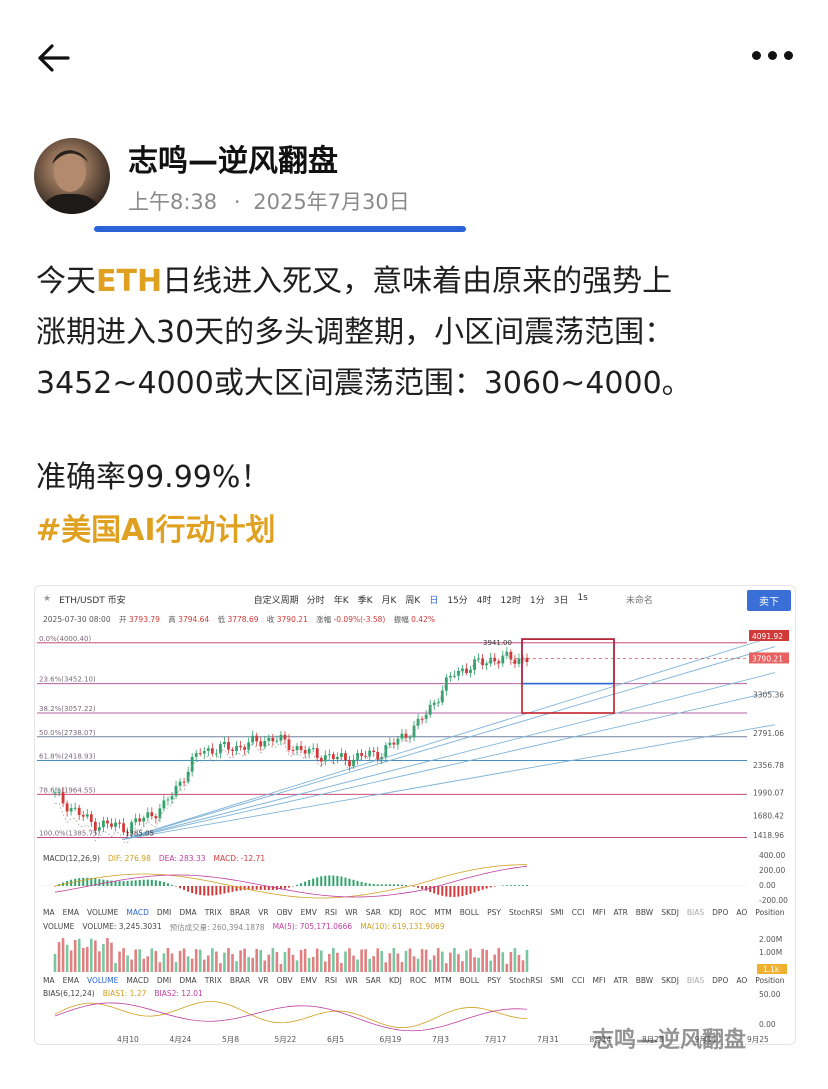 The width and height of the screenshot is (828, 1089). What do you see at coordinates (129, 281) in the screenshot?
I see `eth-link: ETH` at bounding box center [129, 281].